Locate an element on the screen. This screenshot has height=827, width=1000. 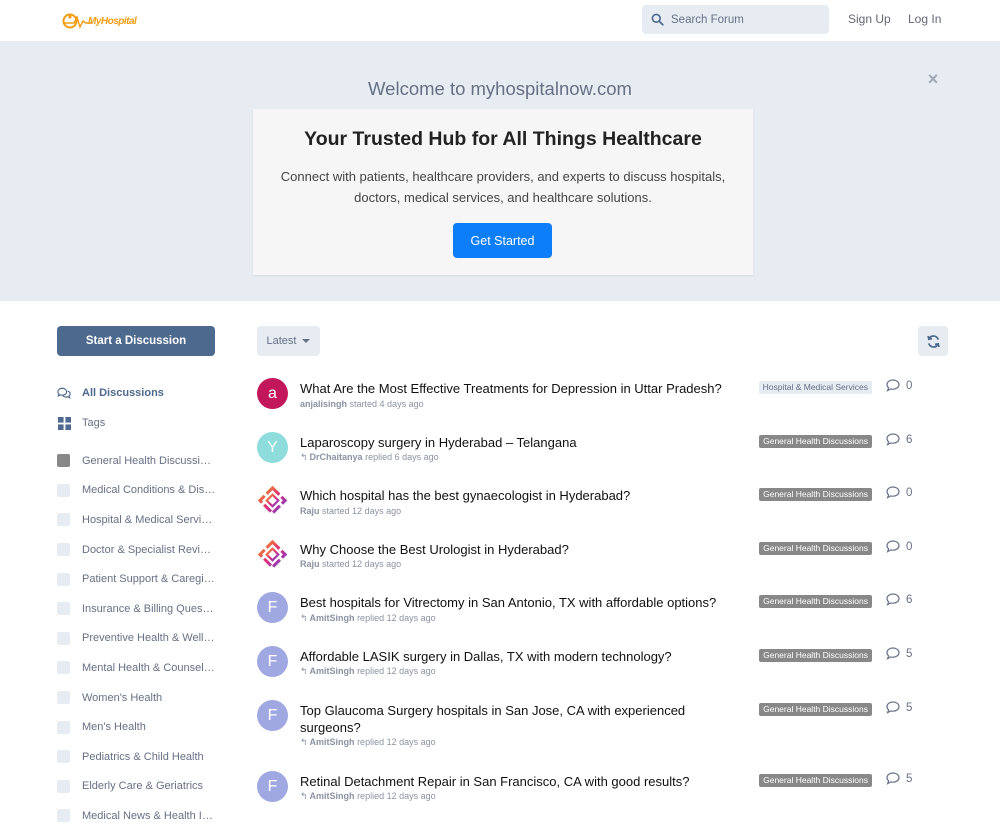
sidebar-tag-item: Hospital & Medical Services is located at coordinates (142, 520).